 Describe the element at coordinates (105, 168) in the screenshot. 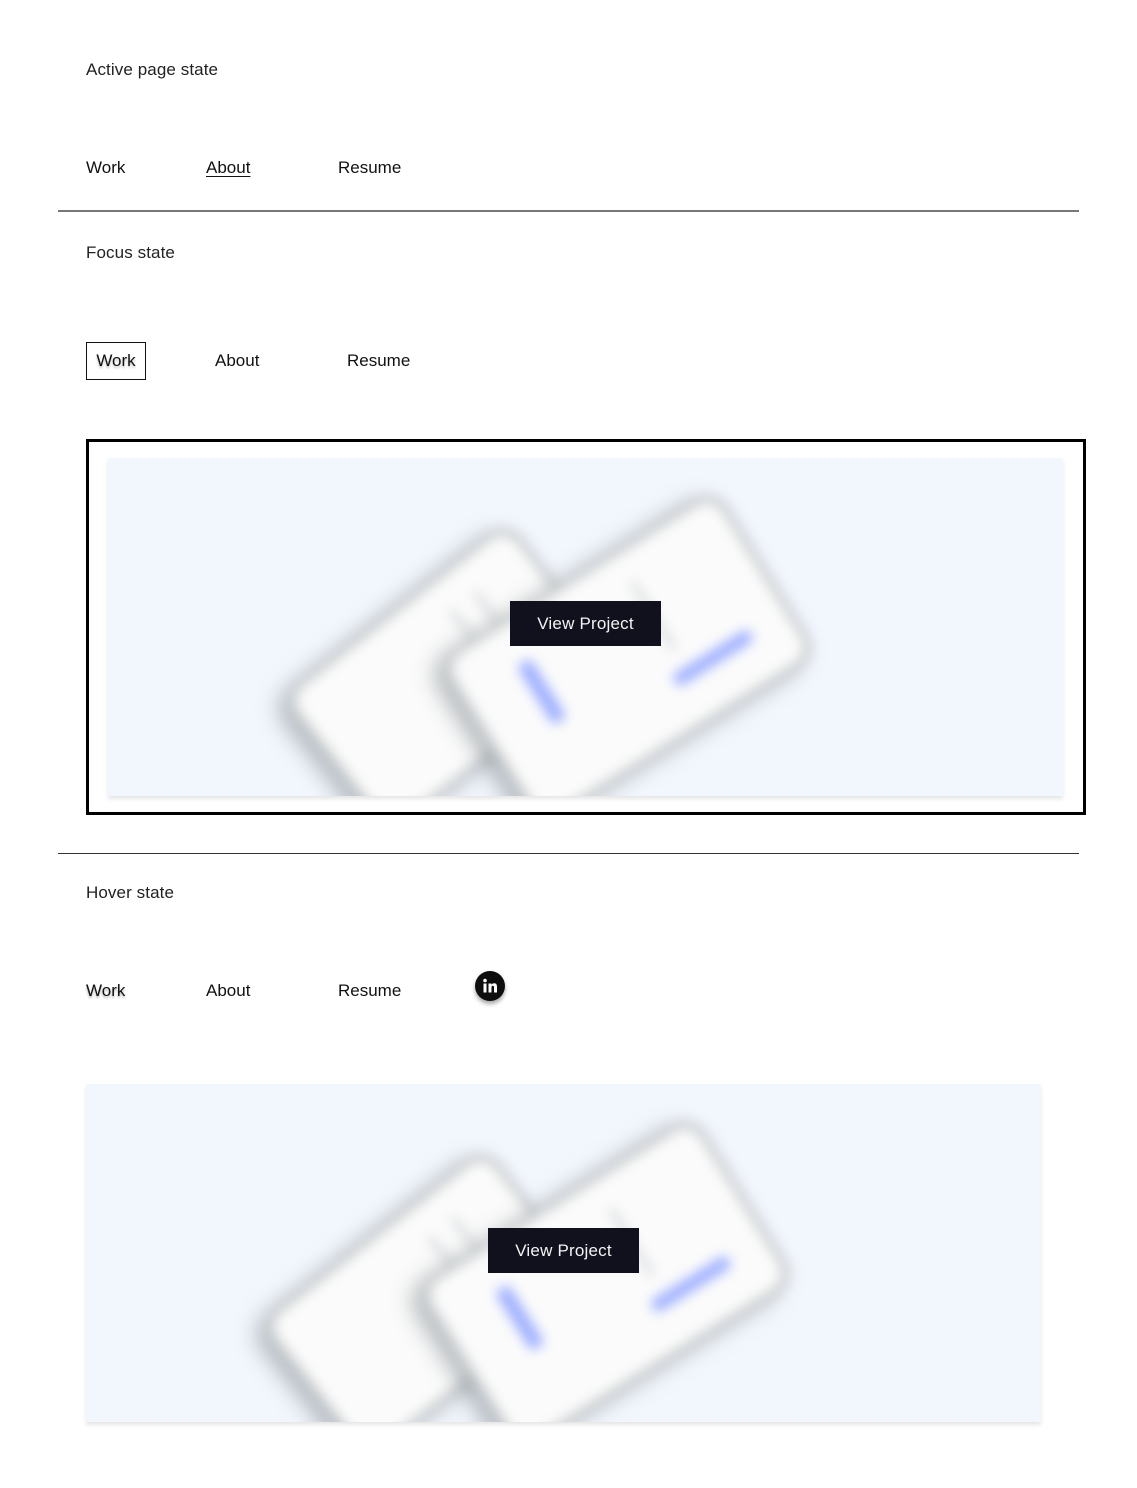

I see `nav-link-work: Work` at that location.